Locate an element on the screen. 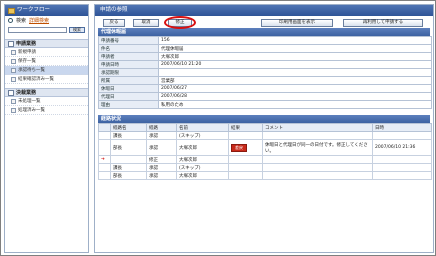  search-row: 検索 詳細検索 is located at coordinates (46, 20).